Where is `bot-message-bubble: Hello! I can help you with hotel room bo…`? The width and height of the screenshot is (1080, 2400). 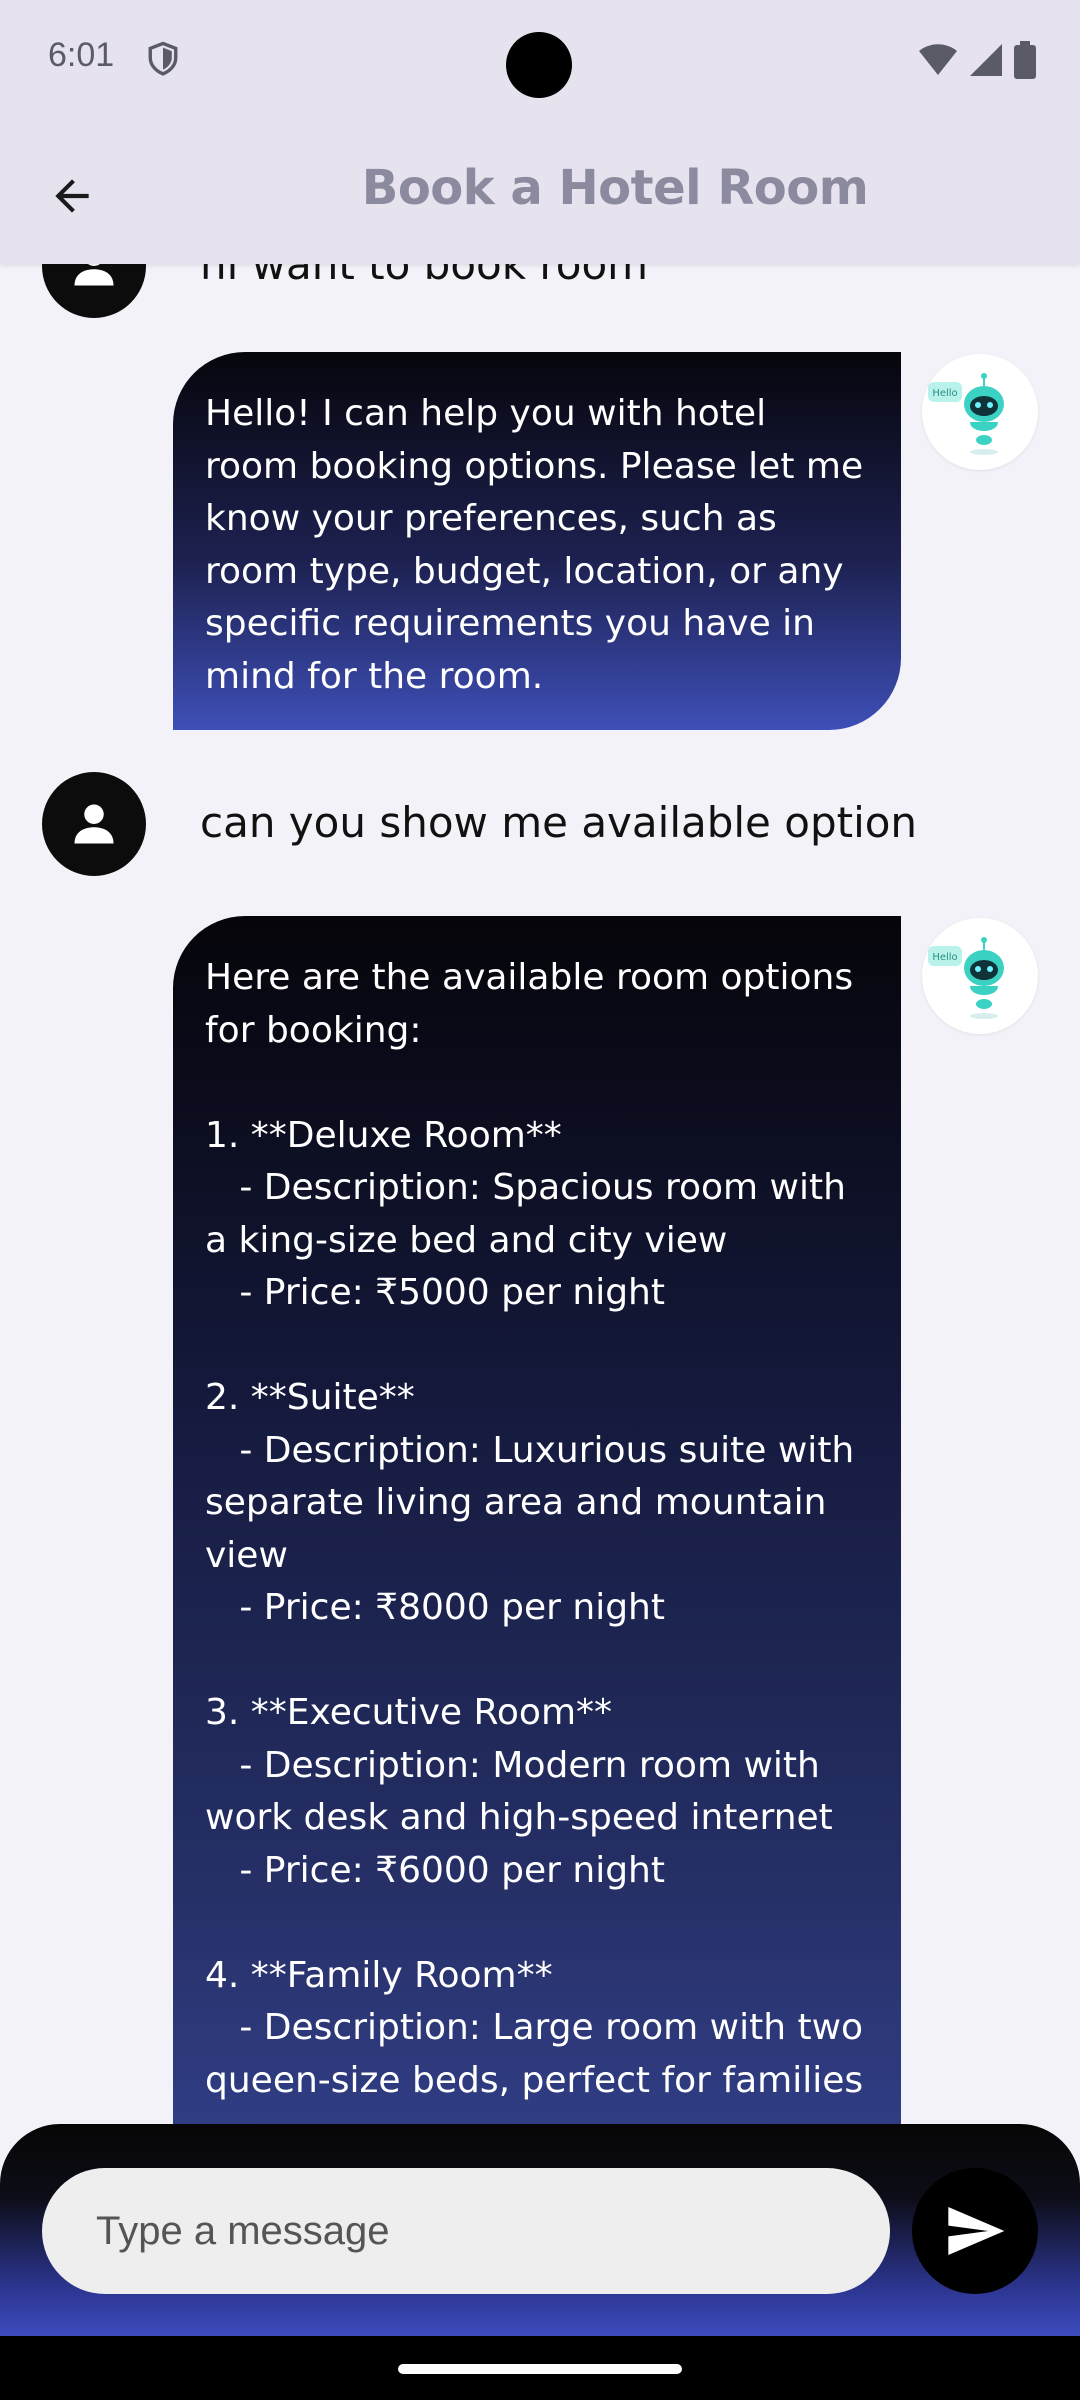
bot-message-bubble: Hello! I can help you with hotel room bo… is located at coordinates (537, 541).